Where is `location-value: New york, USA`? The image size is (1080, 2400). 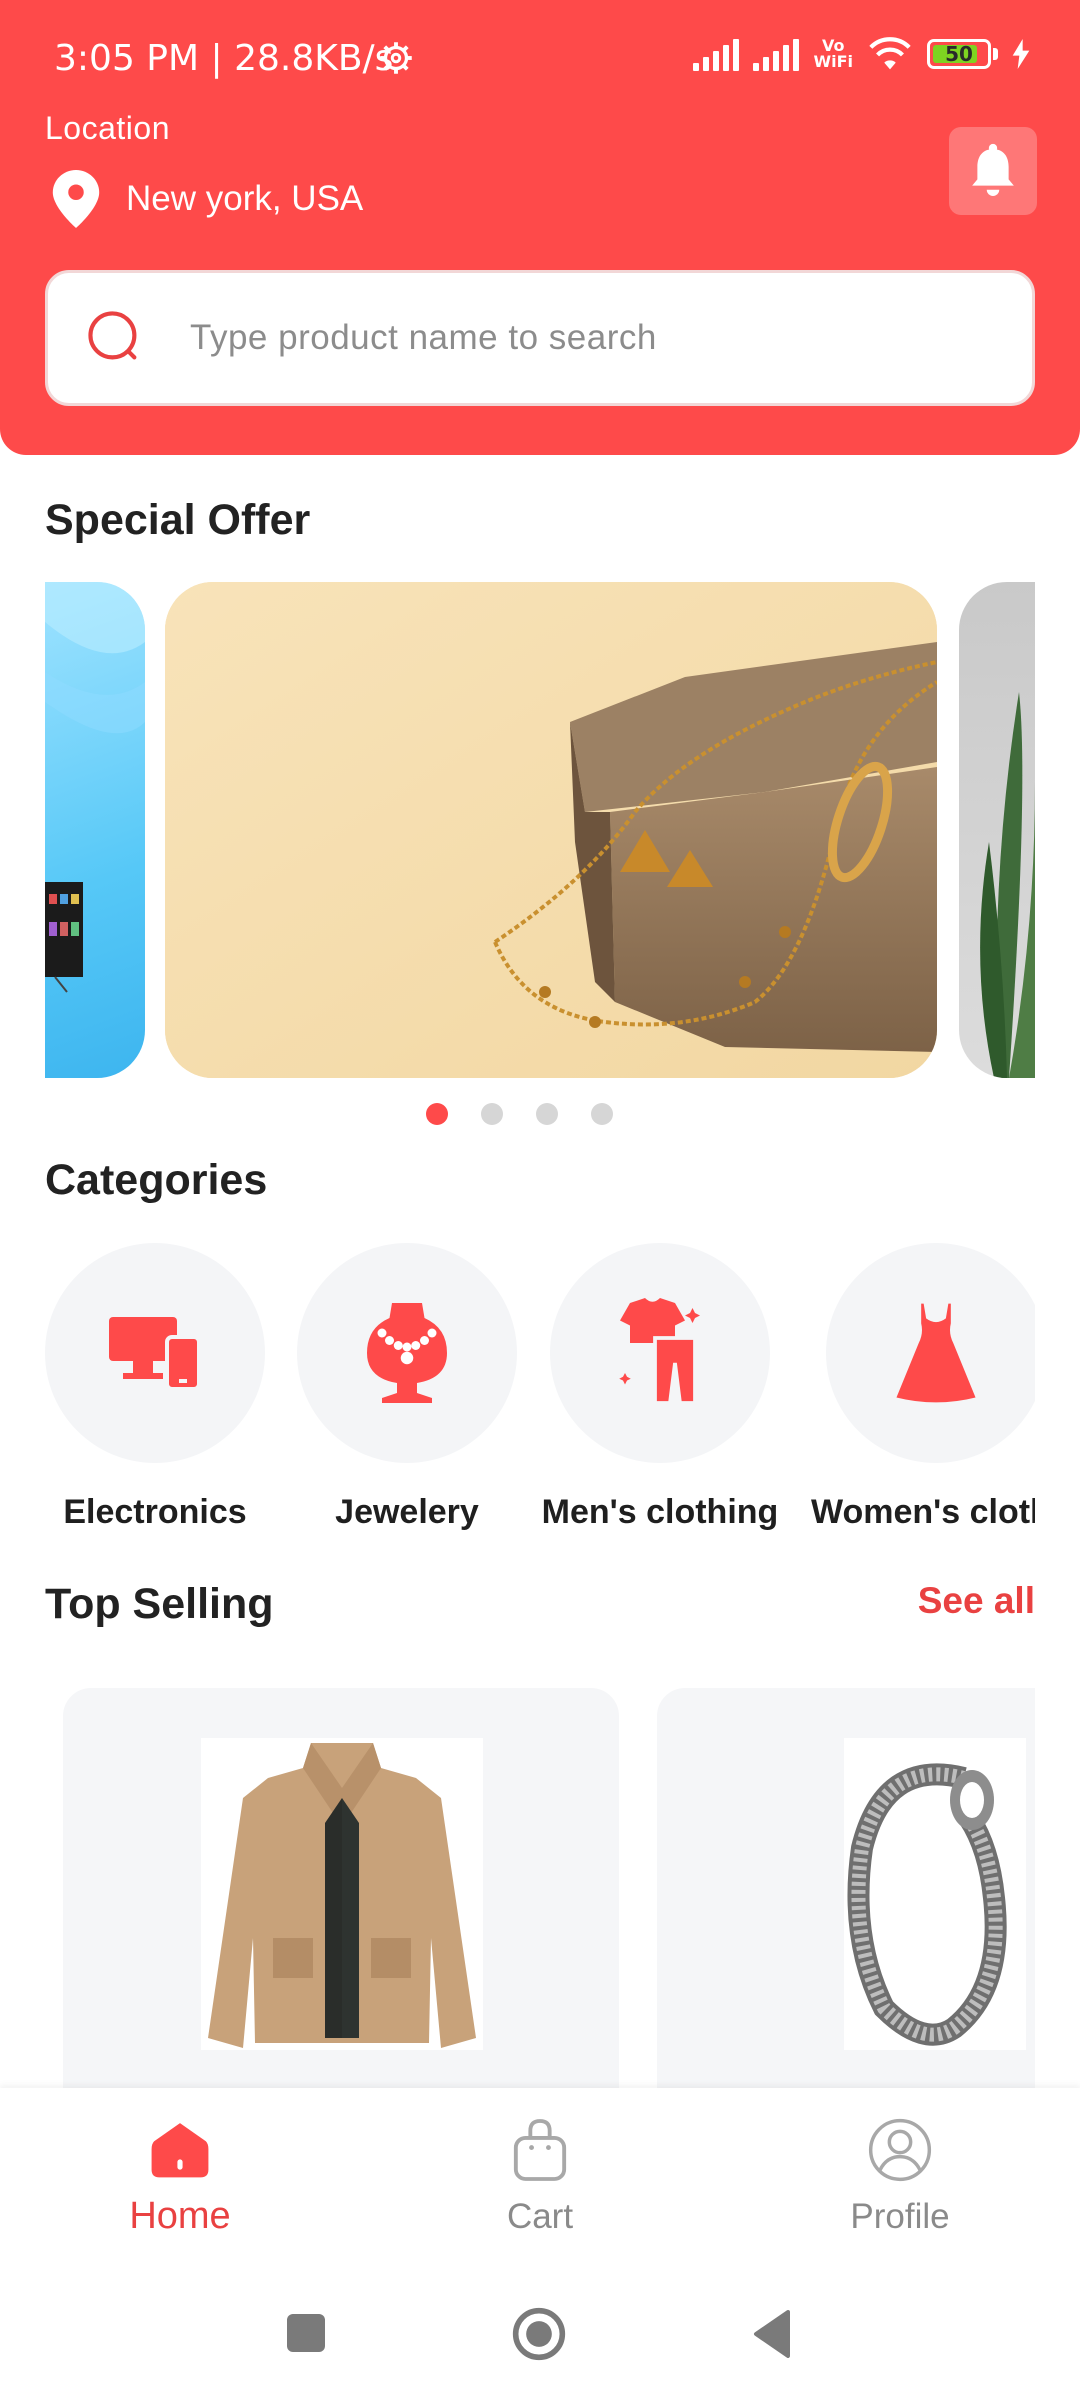
location-value: New york, USA is located at coordinates (245, 198).